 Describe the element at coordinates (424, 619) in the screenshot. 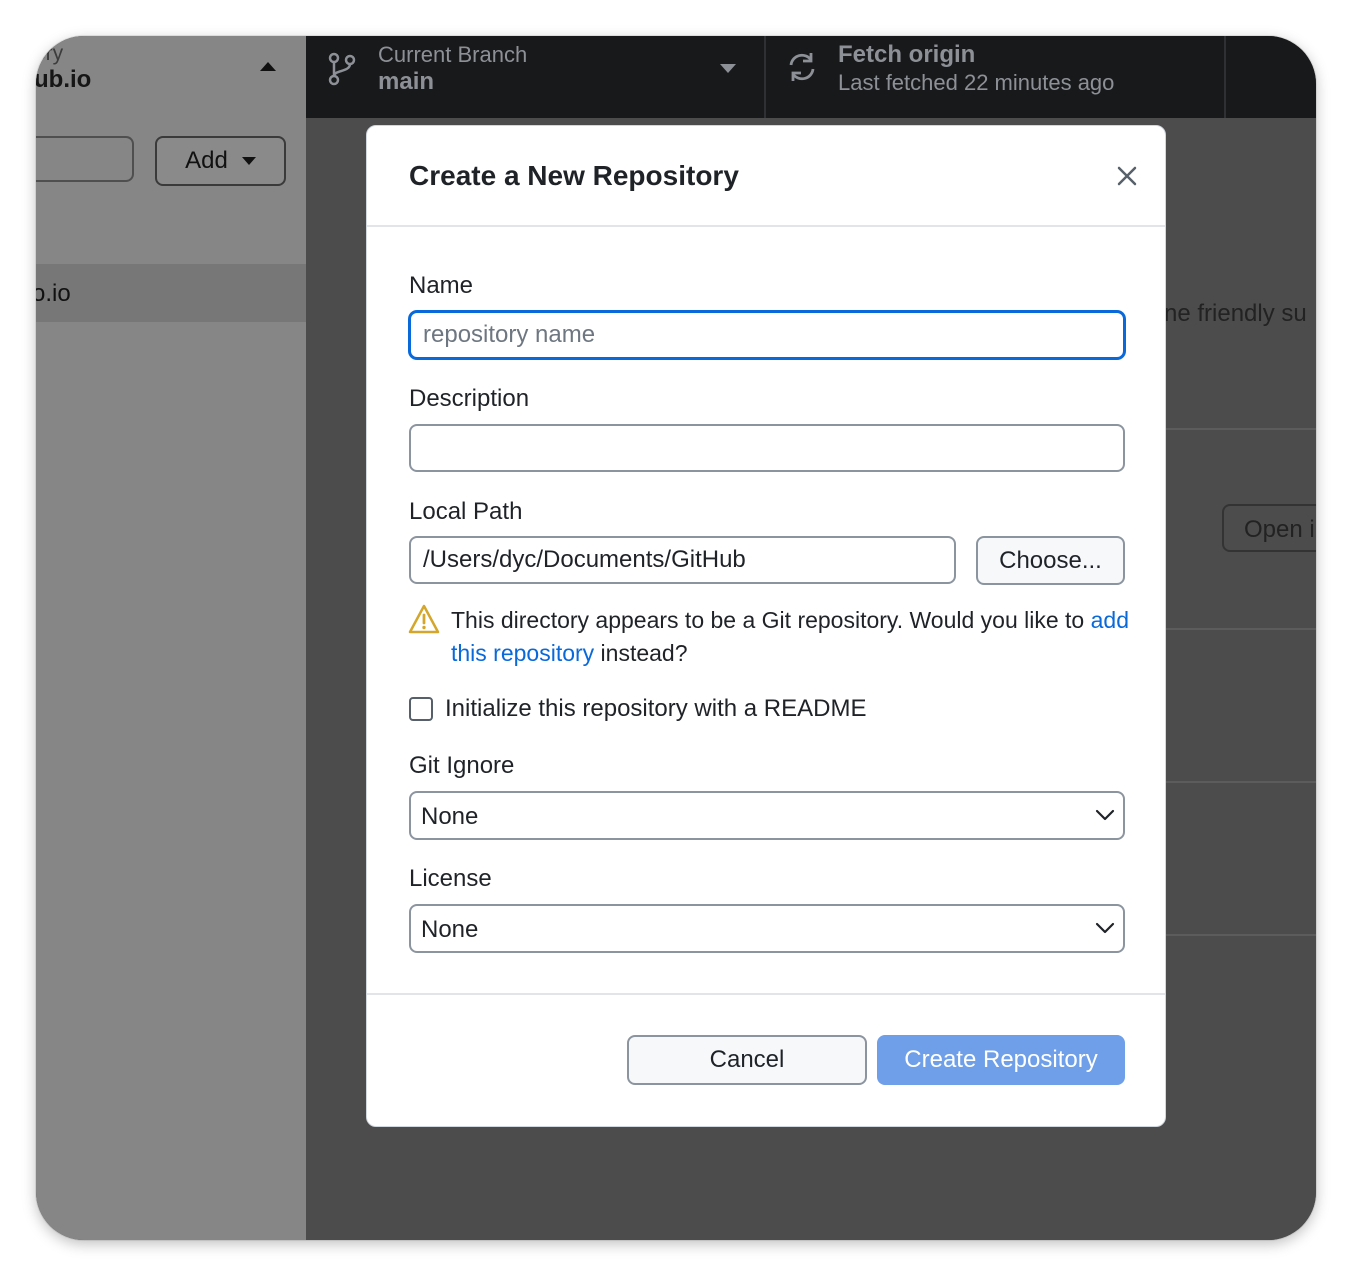

I see `warning-triangle-icon` at that location.